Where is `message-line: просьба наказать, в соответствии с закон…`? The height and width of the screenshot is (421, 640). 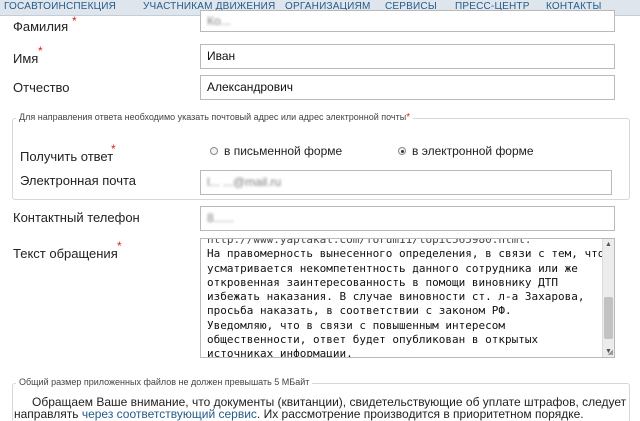
message-line: просьба наказать, в соответствии с закон… is located at coordinates (359, 311).